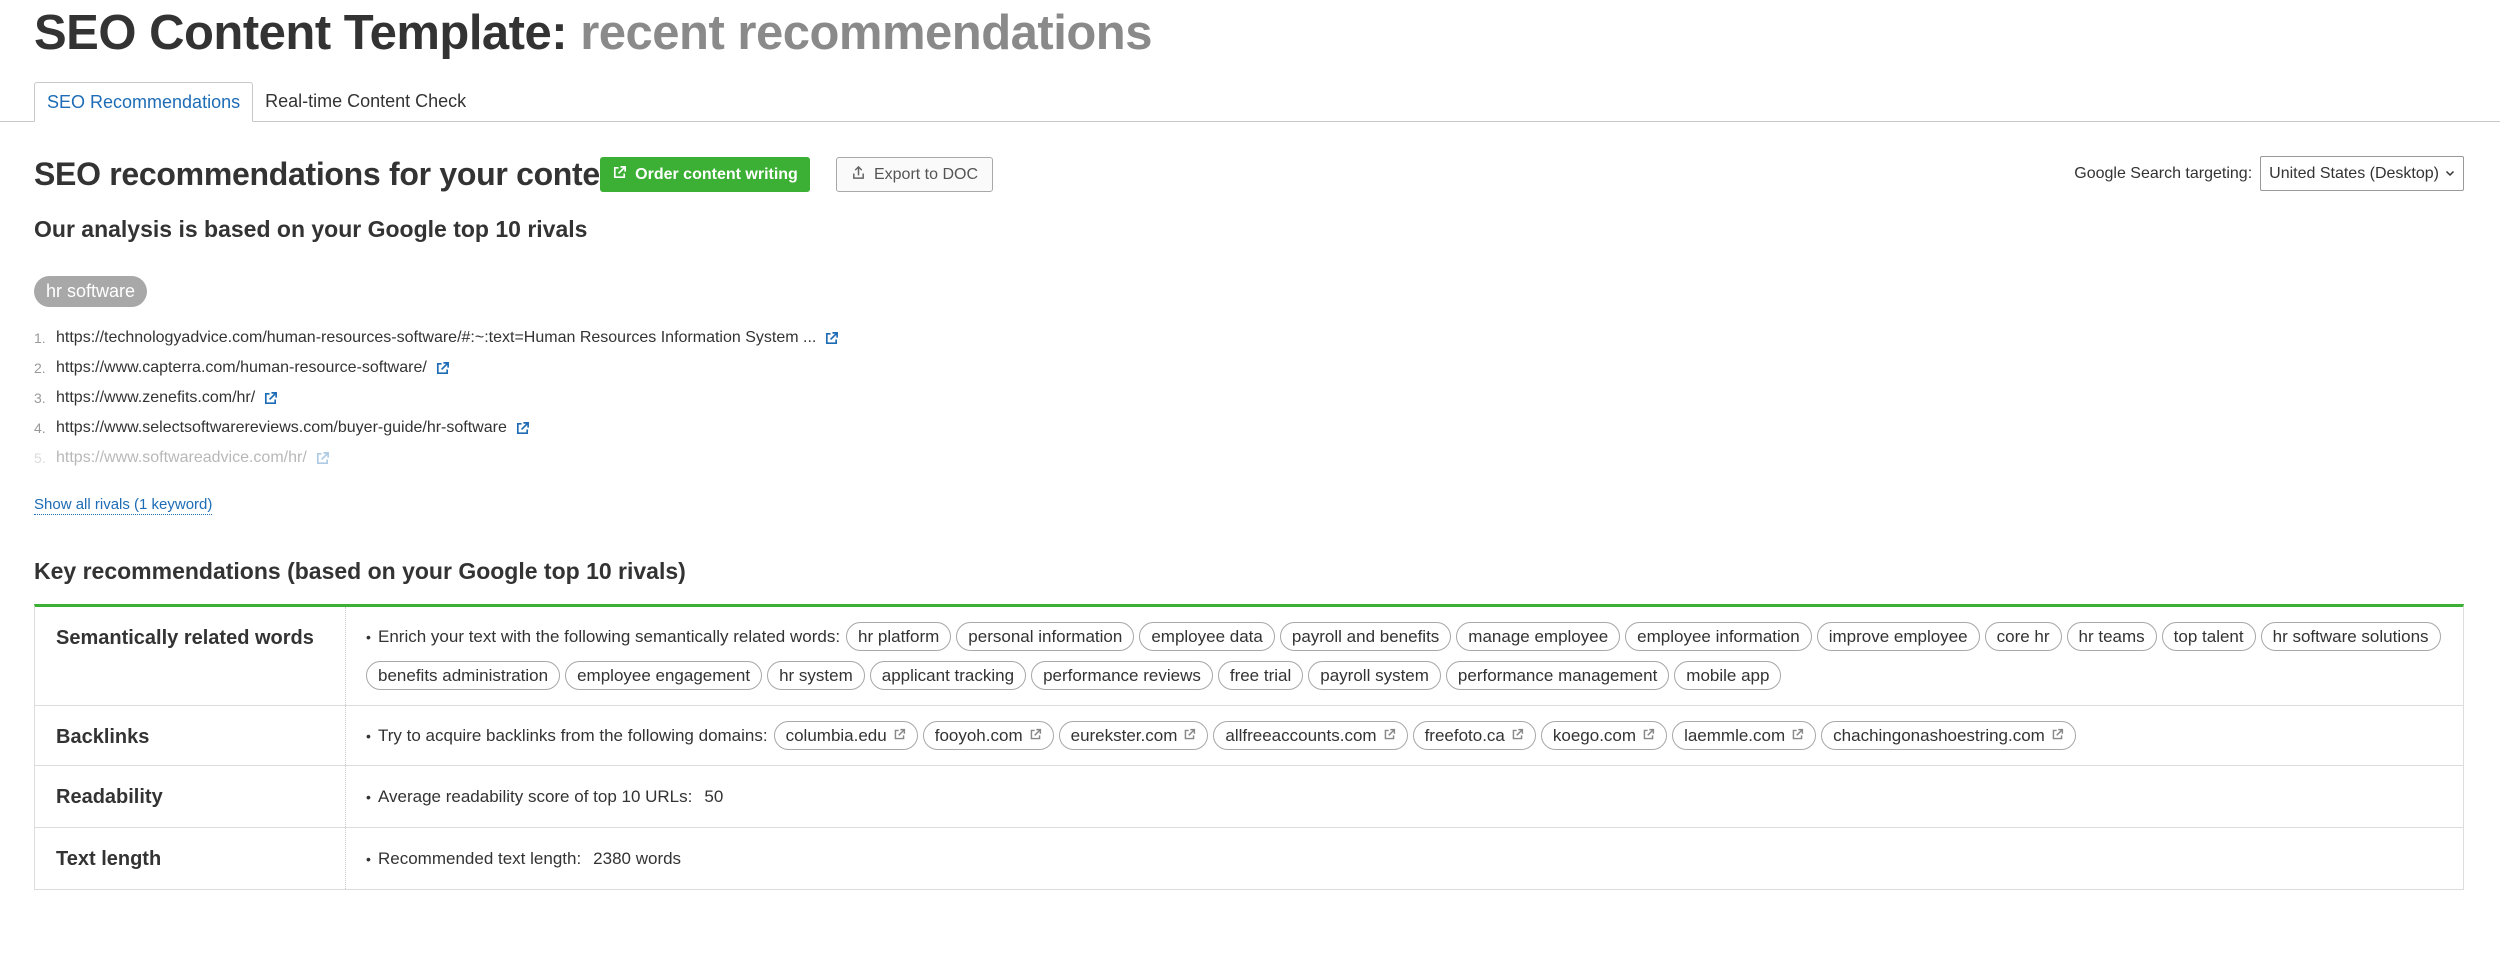 The image size is (2500, 978). I want to click on semantic-word-chip: mobile app, so click(1728, 675).